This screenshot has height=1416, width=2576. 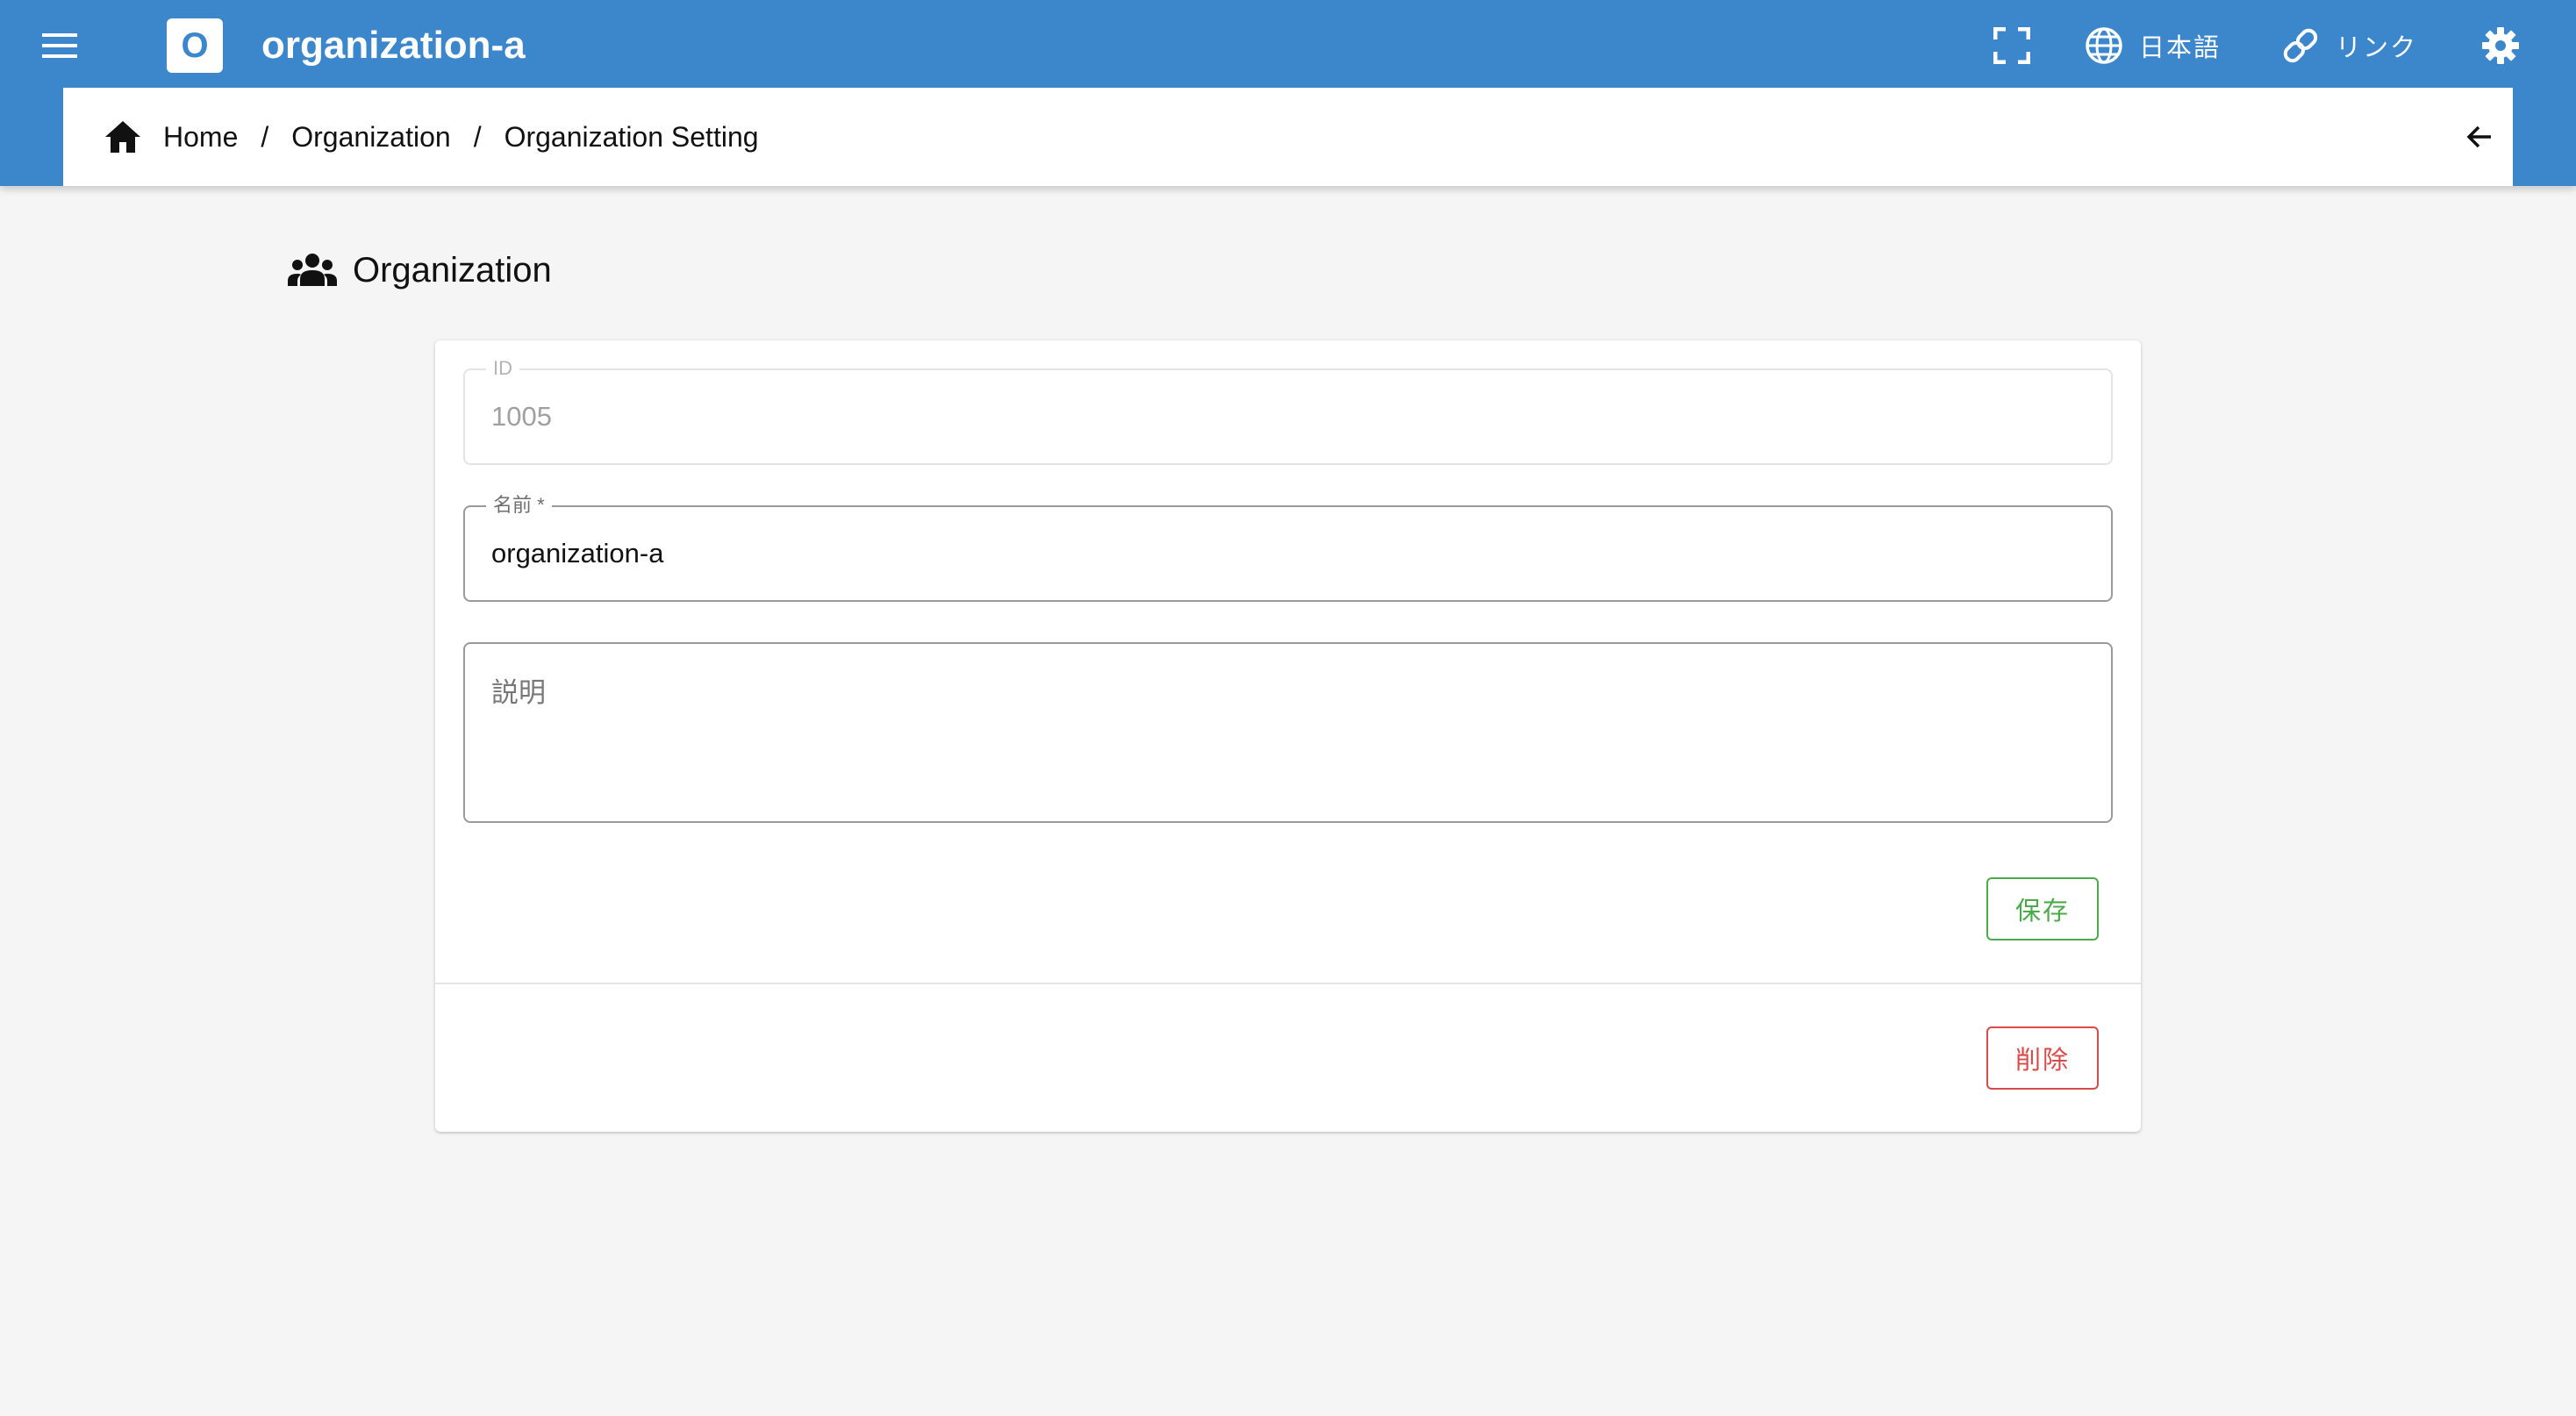 I want to click on back-button, so click(x=2479, y=137).